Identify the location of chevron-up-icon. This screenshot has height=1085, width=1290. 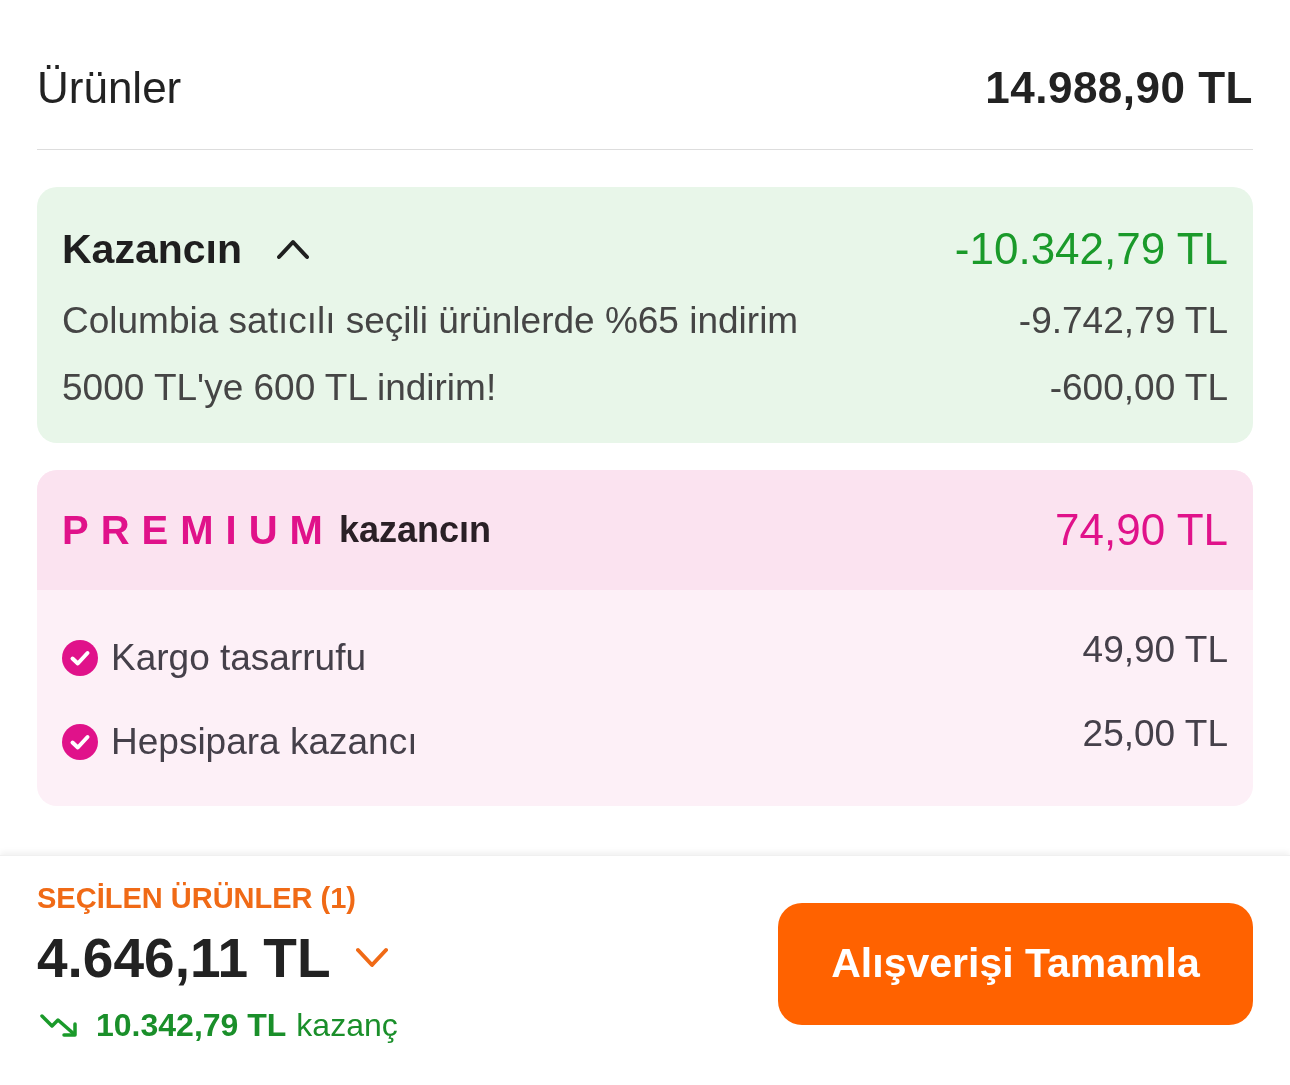
(293, 249).